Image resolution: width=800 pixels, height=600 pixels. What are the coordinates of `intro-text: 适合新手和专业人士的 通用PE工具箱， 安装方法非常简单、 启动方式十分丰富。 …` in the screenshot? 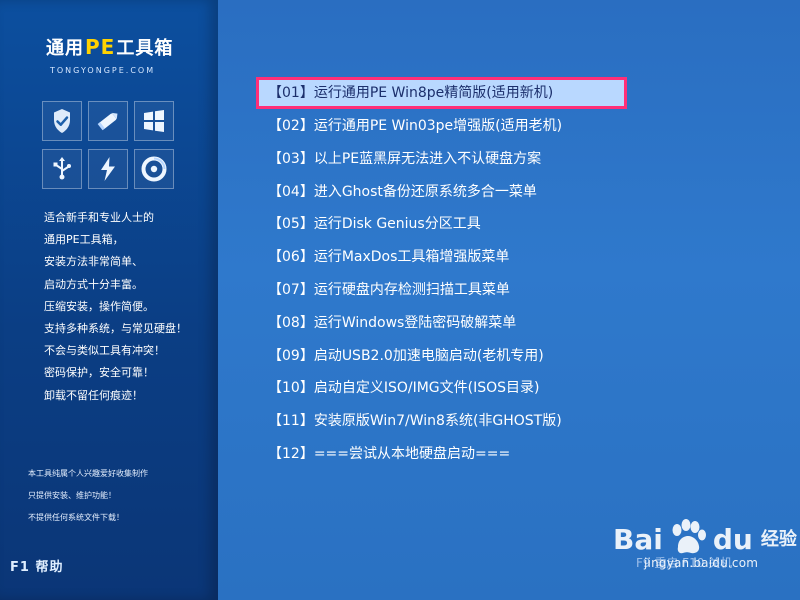 It's located at (131, 307).